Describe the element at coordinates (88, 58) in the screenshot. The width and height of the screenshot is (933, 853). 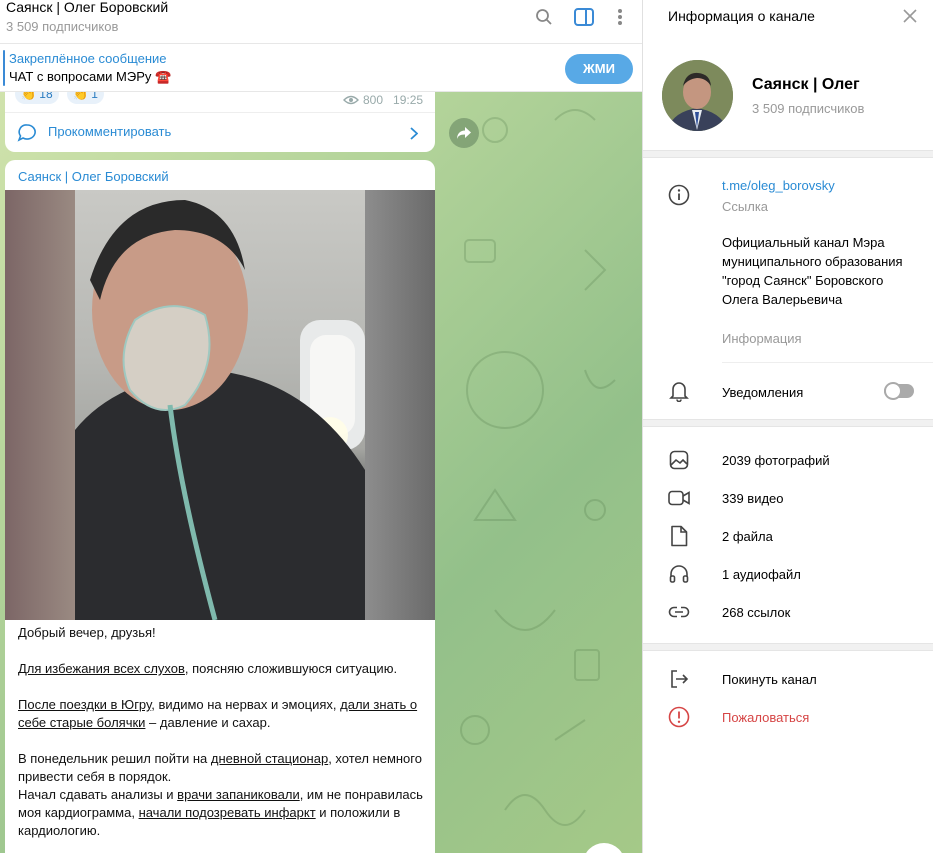
I see `pinned-title: Закреплённое сообщение` at that location.